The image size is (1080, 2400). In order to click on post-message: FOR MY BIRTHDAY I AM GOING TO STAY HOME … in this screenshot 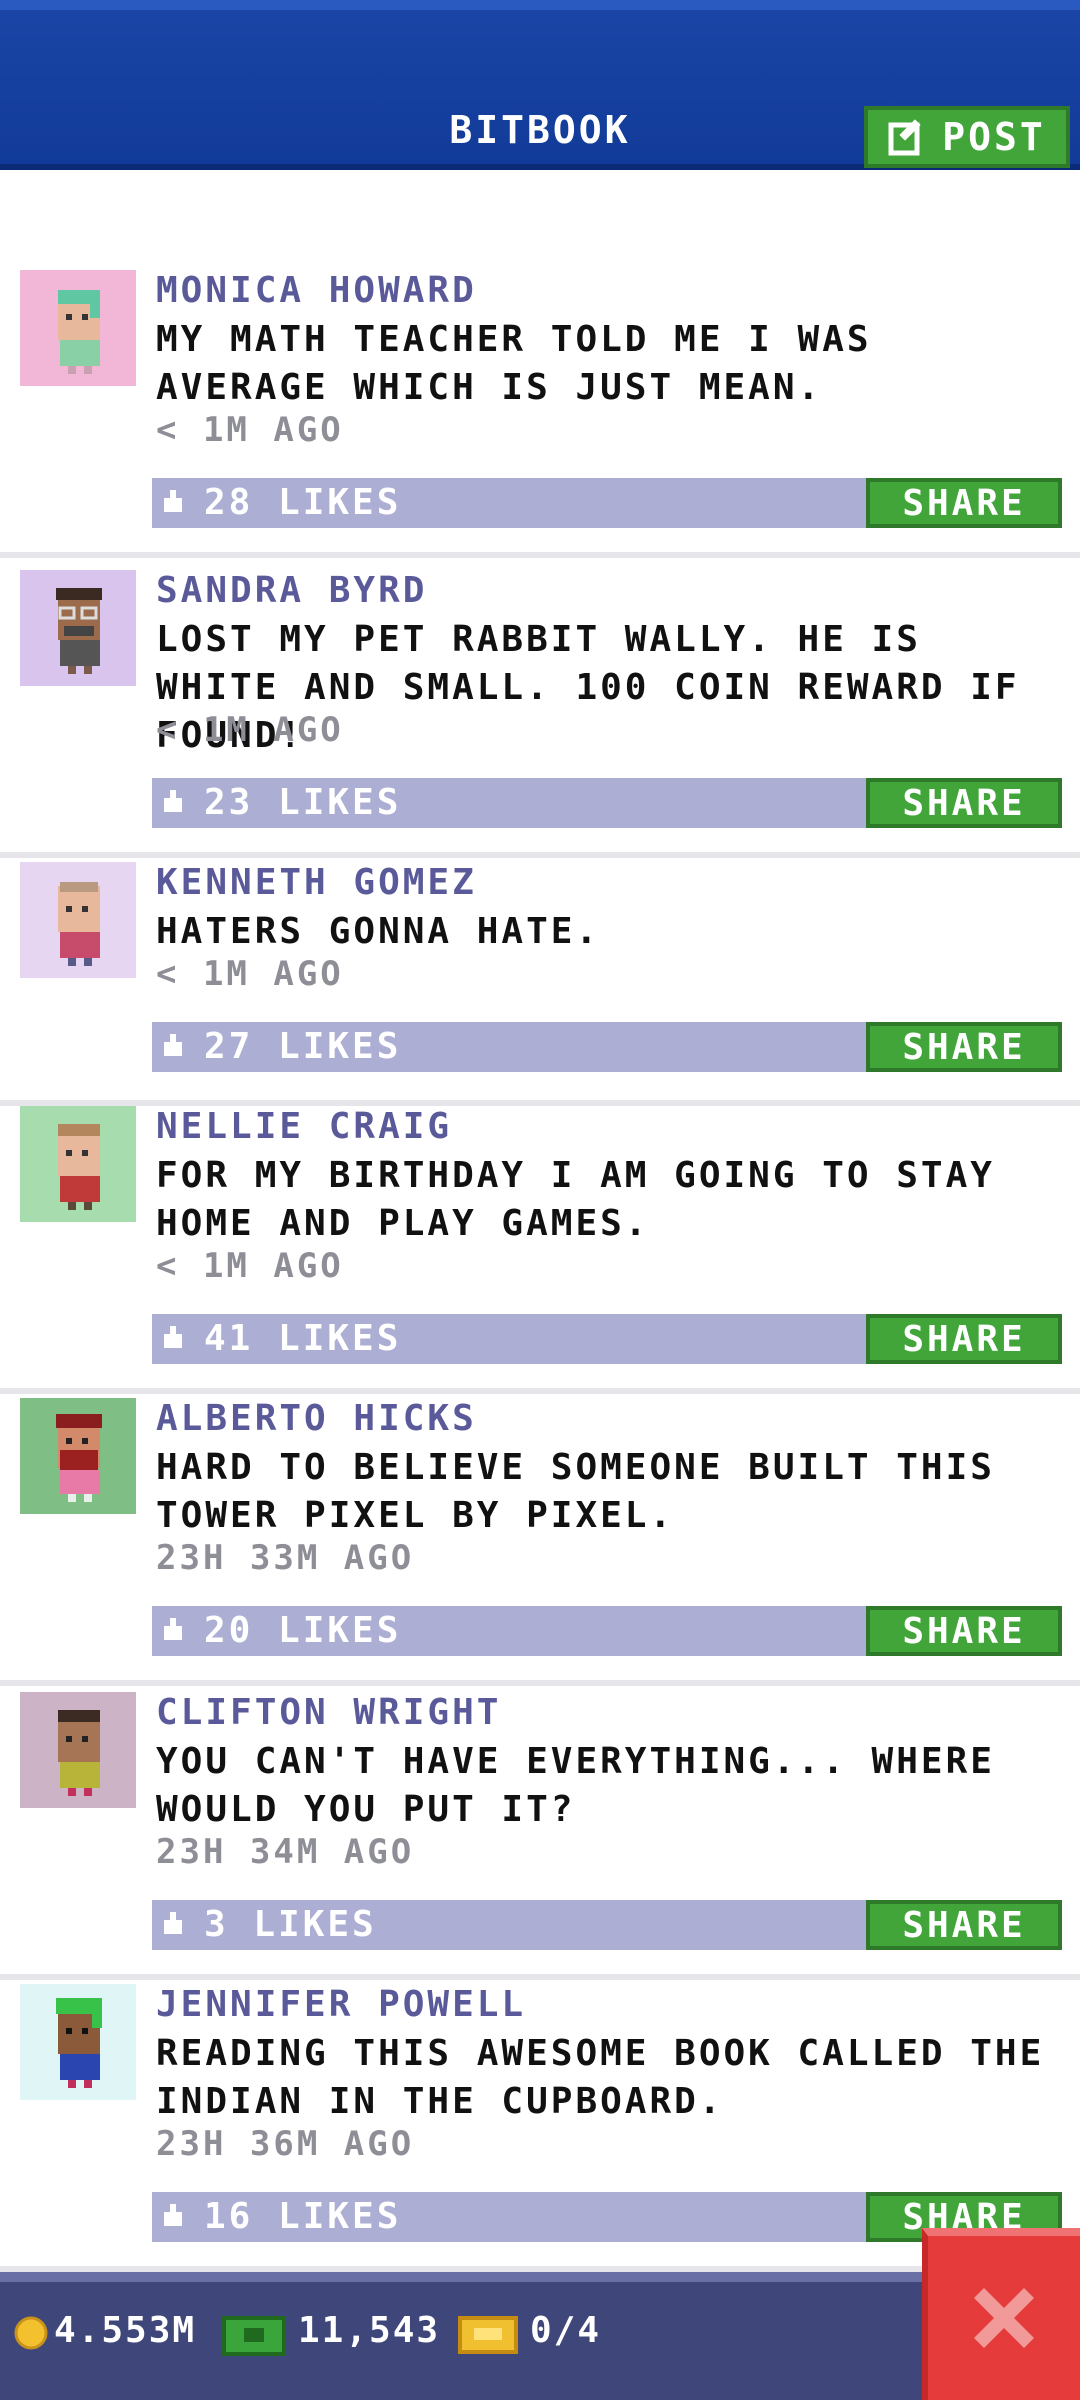, I will do `click(575, 1199)`.